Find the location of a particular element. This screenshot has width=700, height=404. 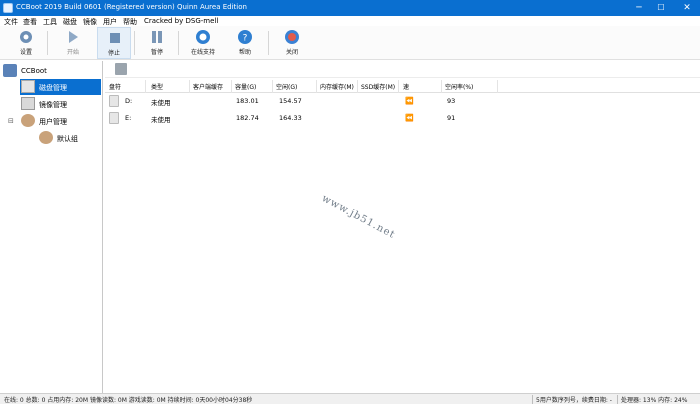

status-license: 5用户数序列号，续费日期: - is located at coordinates (574, 400).